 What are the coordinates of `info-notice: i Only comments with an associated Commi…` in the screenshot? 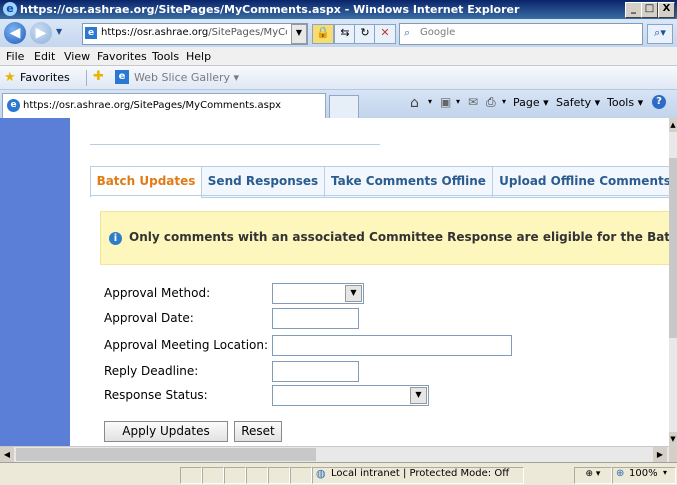 It's located at (384, 238).